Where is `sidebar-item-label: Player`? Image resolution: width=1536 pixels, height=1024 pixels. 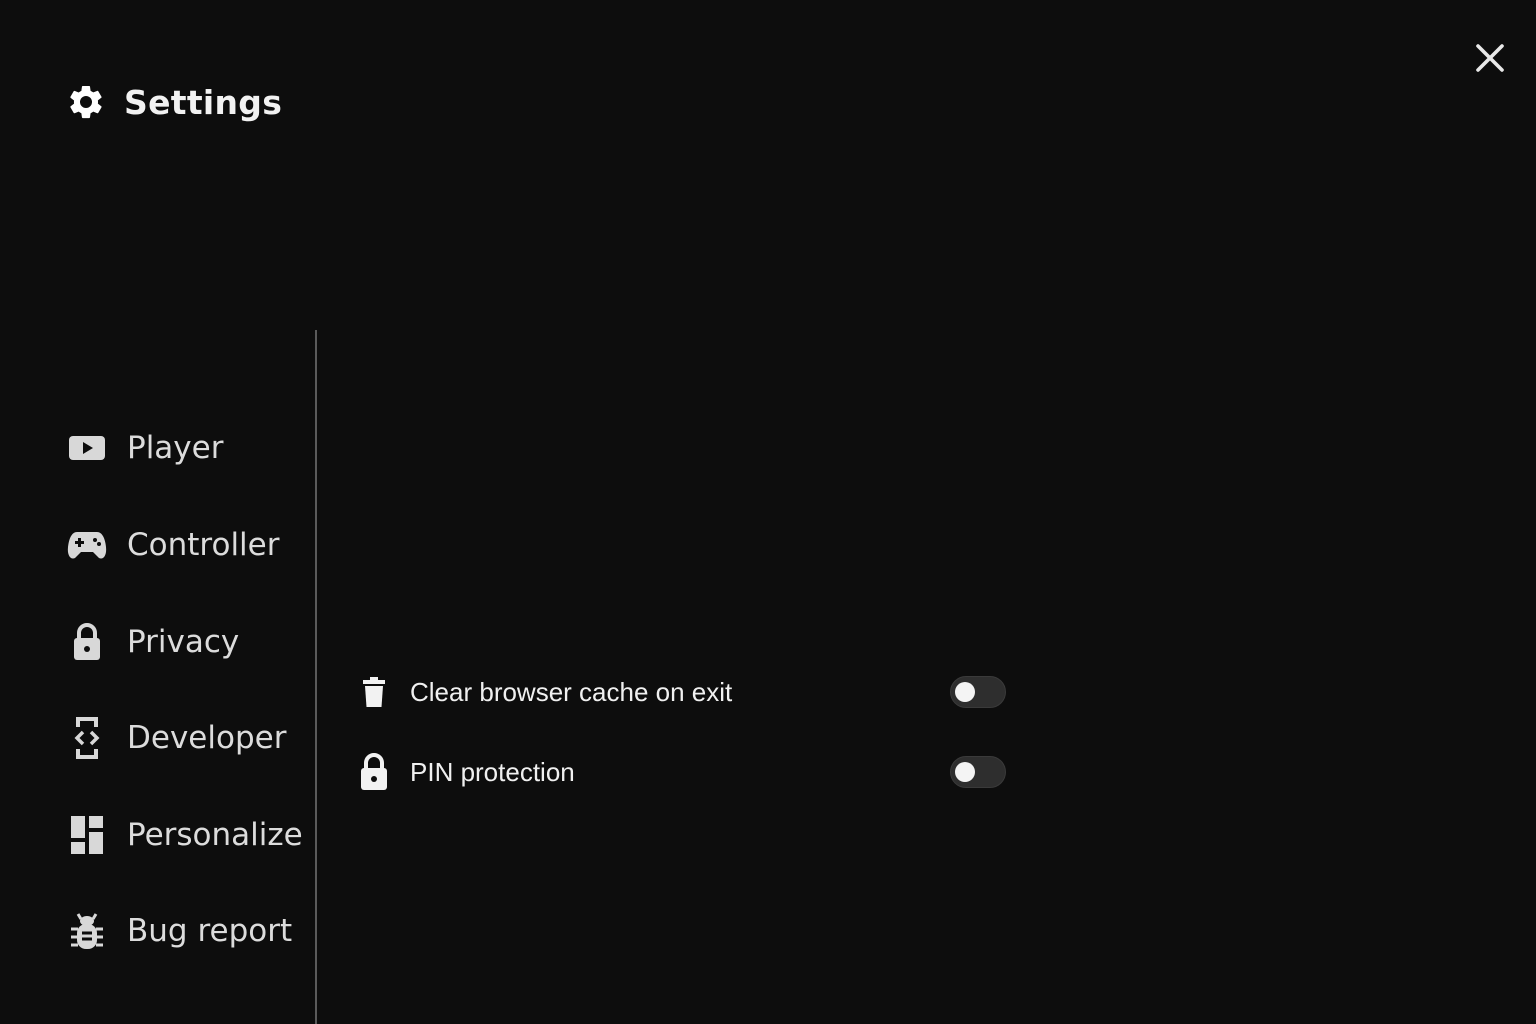 sidebar-item-label: Player is located at coordinates (175, 448).